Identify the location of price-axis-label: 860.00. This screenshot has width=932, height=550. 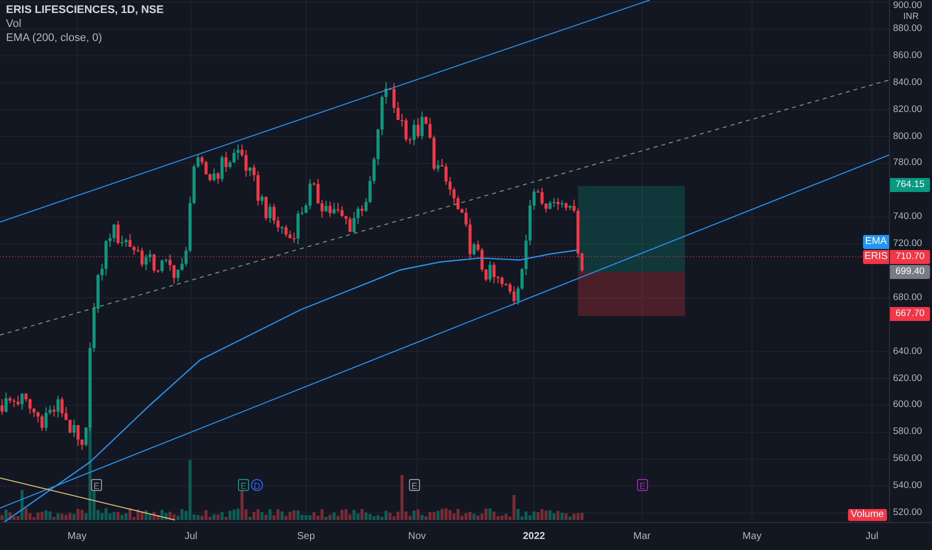
(907, 55).